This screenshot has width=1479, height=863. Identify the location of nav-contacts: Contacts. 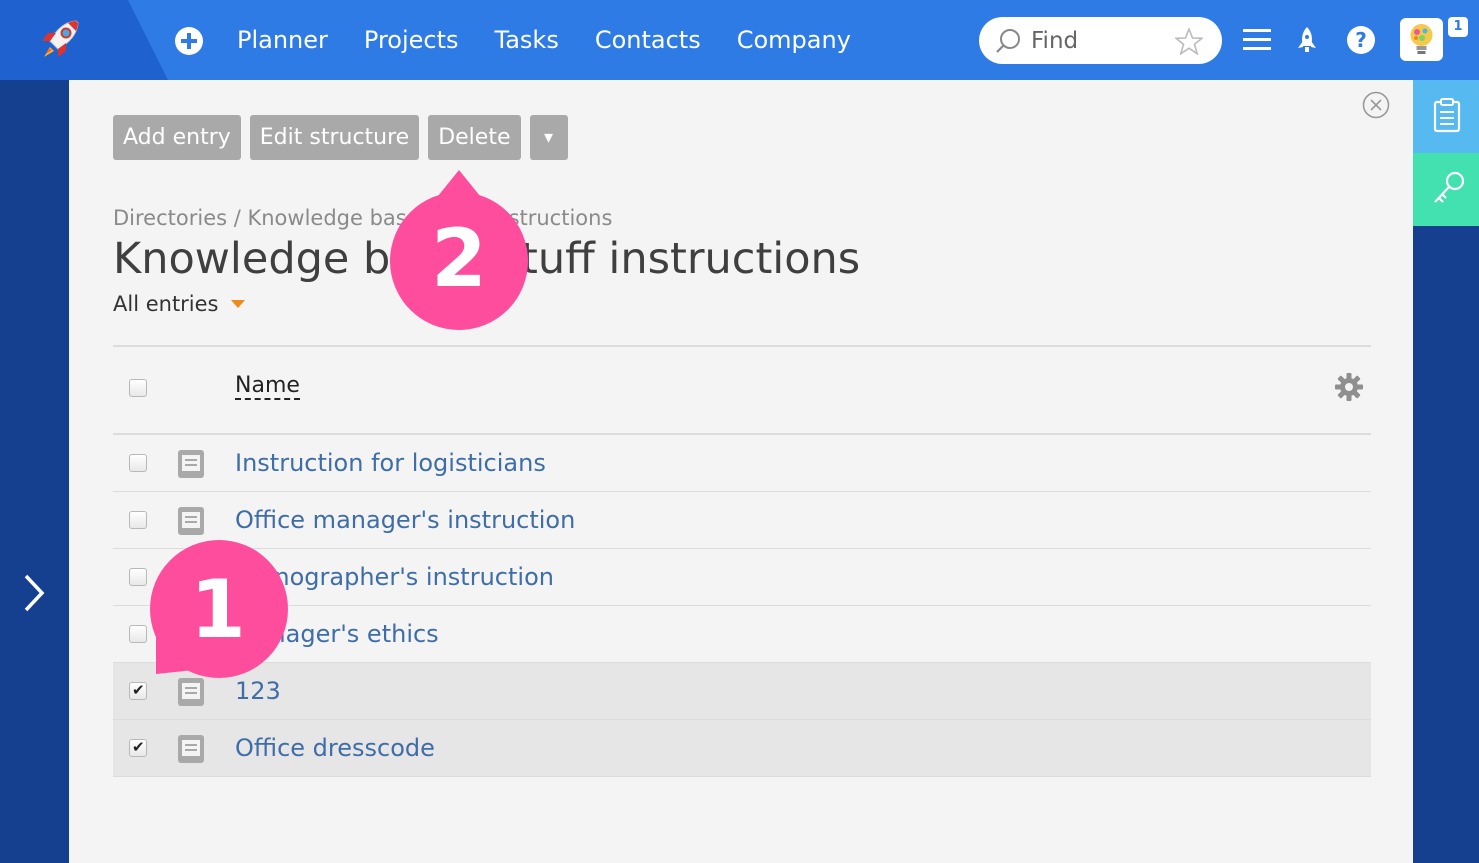
(648, 40).